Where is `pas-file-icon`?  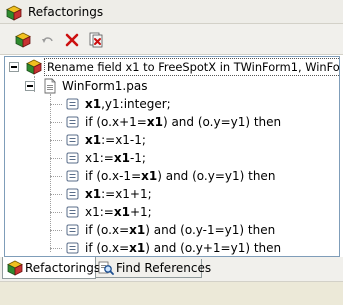 pas-file-icon is located at coordinates (50, 86).